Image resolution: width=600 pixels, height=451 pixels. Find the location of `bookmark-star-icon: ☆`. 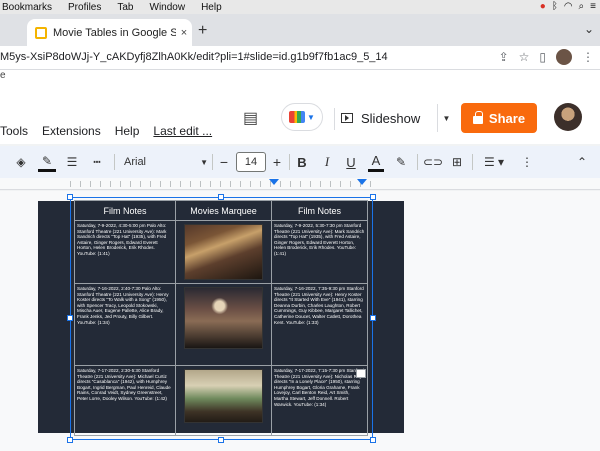

bookmark-star-icon: ☆ is located at coordinates (524, 57).